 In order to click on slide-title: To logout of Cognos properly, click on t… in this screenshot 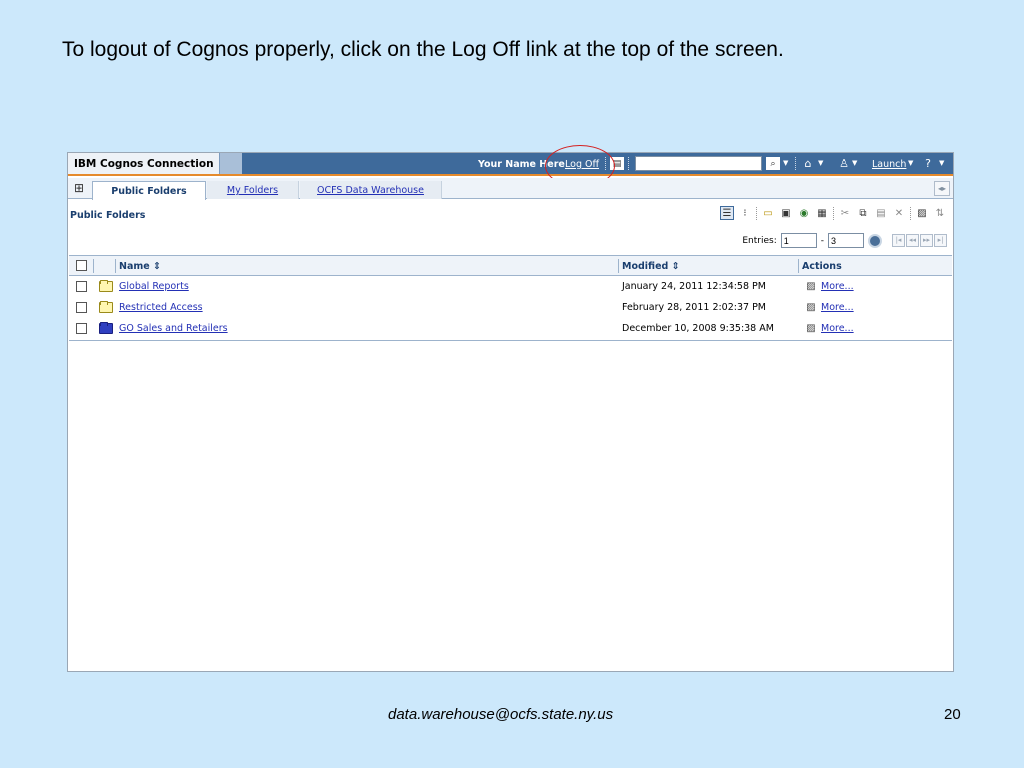, I will do `click(423, 49)`.